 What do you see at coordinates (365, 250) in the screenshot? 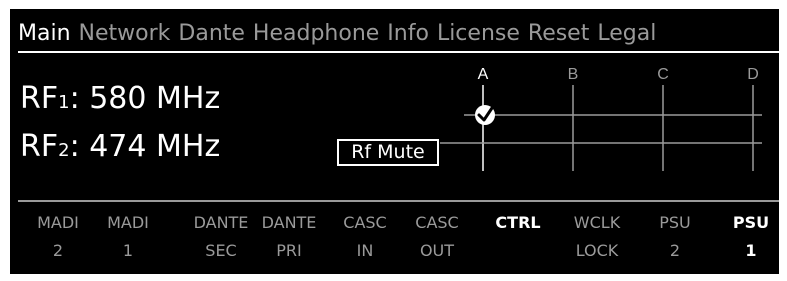
I see `status-sublabel: IN` at bounding box center [365, 250].